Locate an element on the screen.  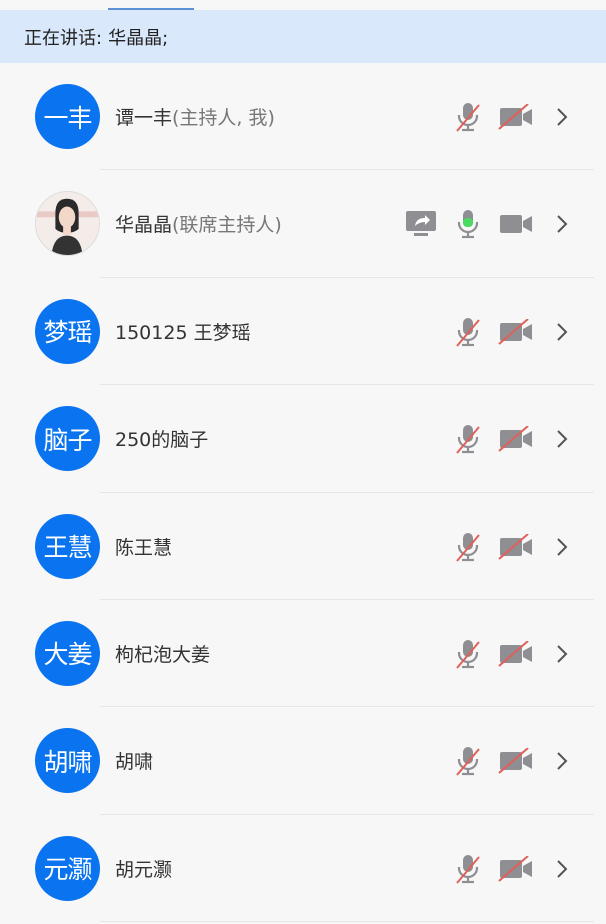
screen-share-icon is located at coordinates (421, 224).